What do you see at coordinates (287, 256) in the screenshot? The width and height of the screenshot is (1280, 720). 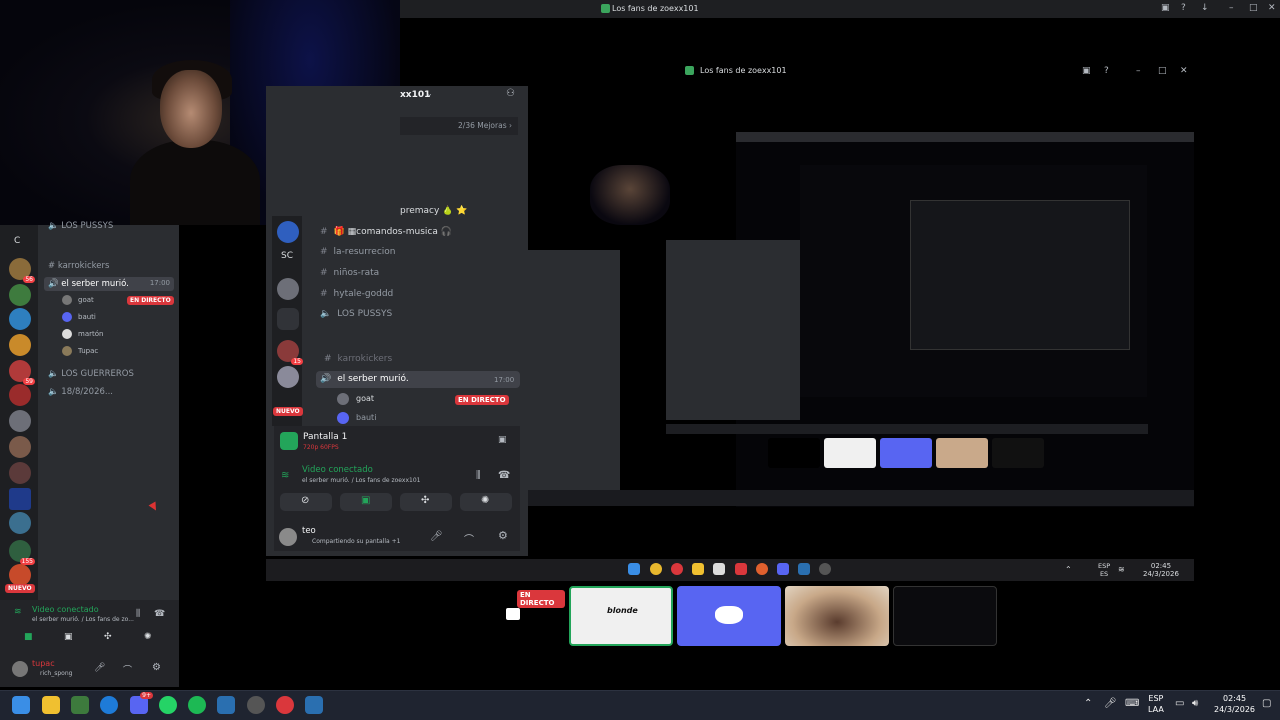 I see `server-label: SC` at bounding box center [287, 256].